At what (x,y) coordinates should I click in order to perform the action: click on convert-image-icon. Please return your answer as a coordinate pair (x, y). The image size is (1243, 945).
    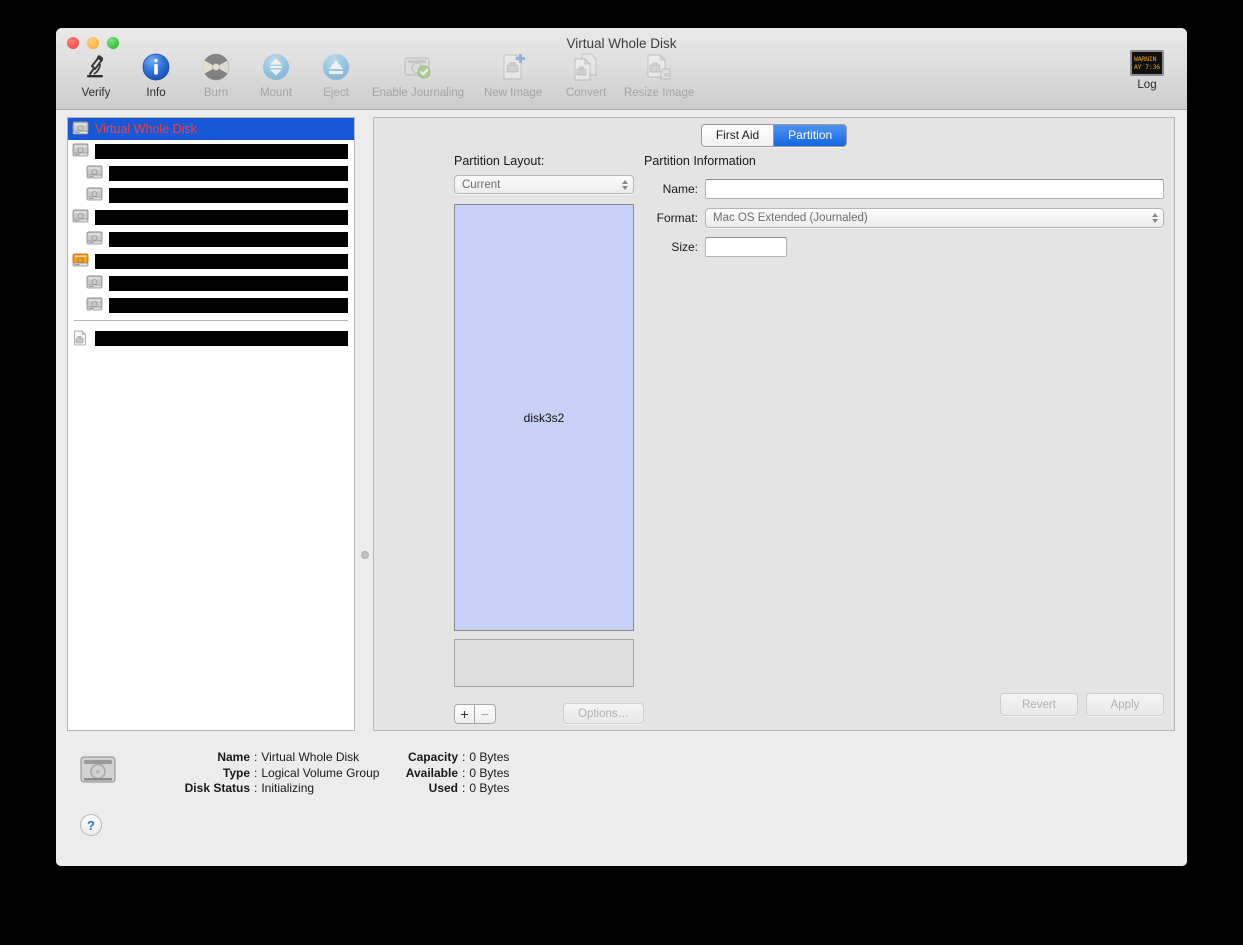
    Looking at the image, I should click on (586, 67).